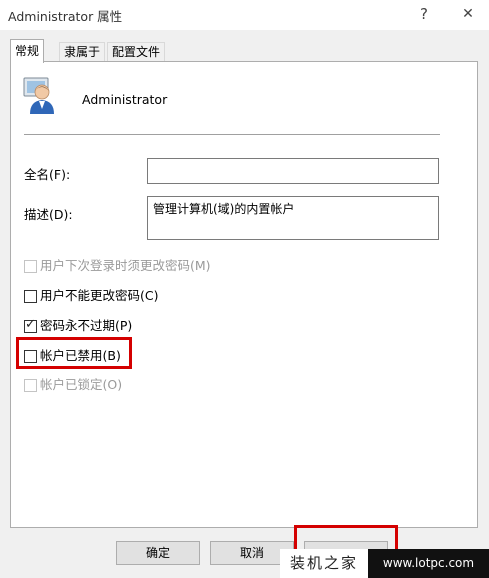 Image resolution: width=489 pixels, height=578 pixels. Describe the element at coordinates (27, 51) in the screenshot. I see `tab-general: 常规` at that location.